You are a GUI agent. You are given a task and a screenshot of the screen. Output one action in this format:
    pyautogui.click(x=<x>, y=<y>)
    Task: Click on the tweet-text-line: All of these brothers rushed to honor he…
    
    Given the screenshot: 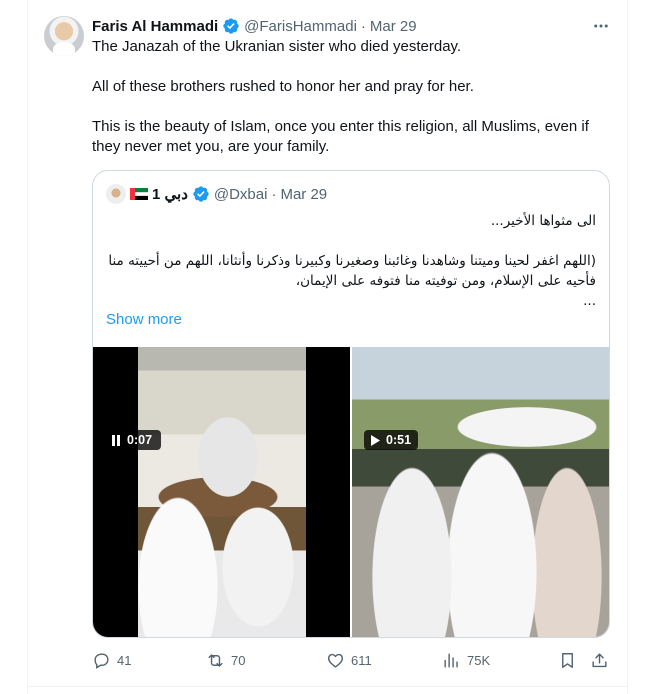 What is the action you would take?
    pyautogui.click(x=283, y=86)
    